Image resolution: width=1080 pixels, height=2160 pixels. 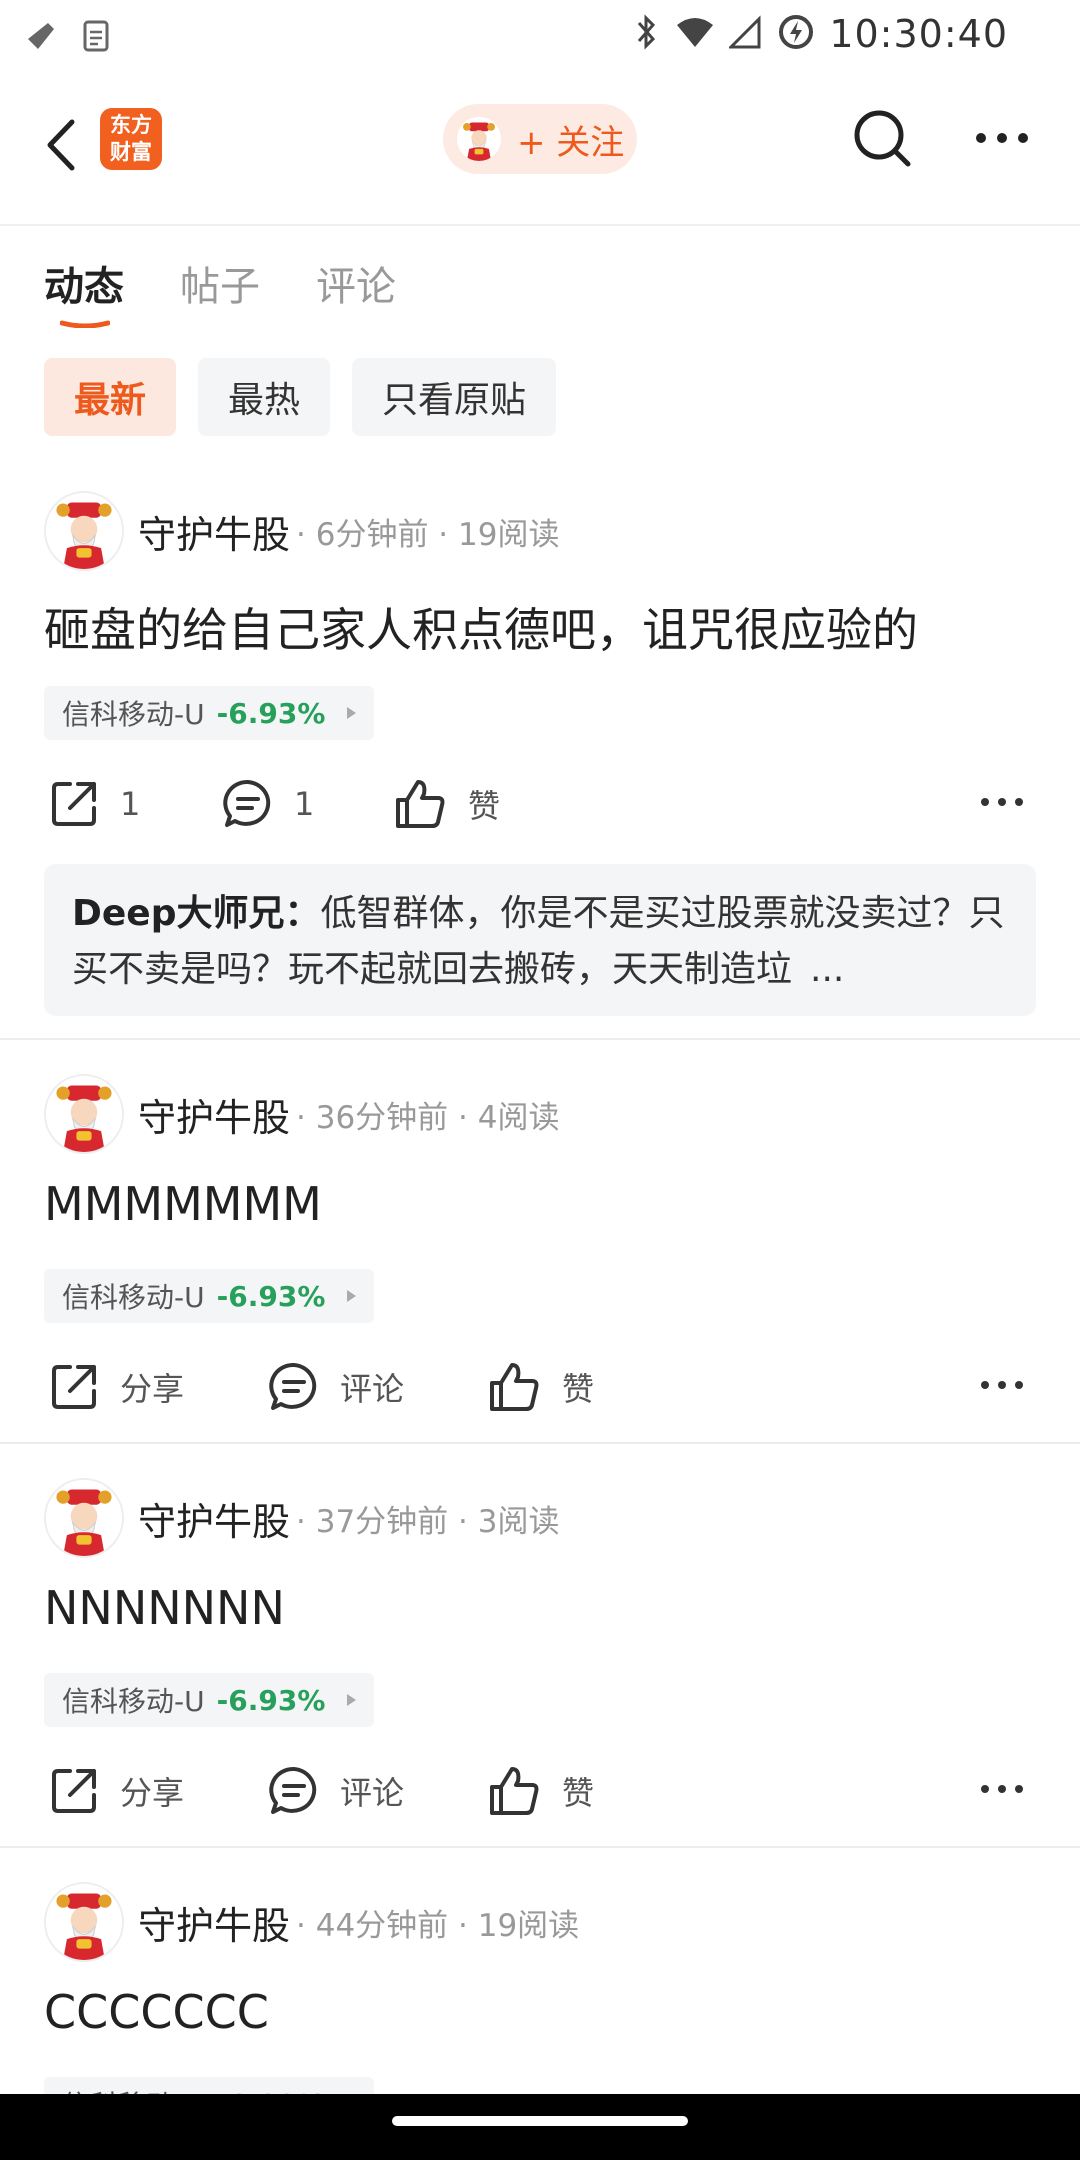 I want to click on post-header: 守护牛股 · 6分钟前 · 19阅读, so click(x=301, y=531).